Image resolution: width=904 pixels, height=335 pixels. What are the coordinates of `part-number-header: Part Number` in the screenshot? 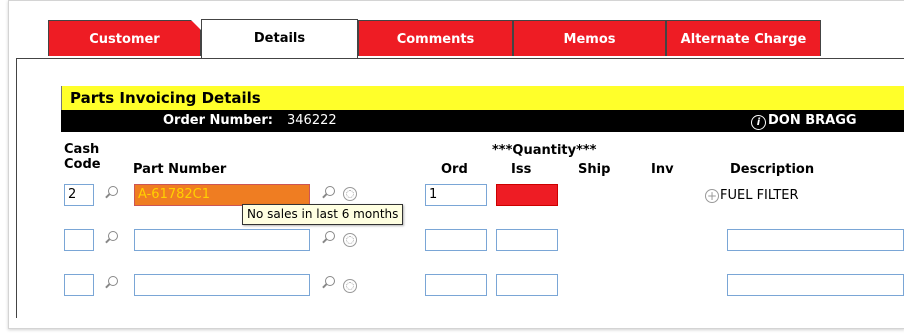 It's located at (180, 169).